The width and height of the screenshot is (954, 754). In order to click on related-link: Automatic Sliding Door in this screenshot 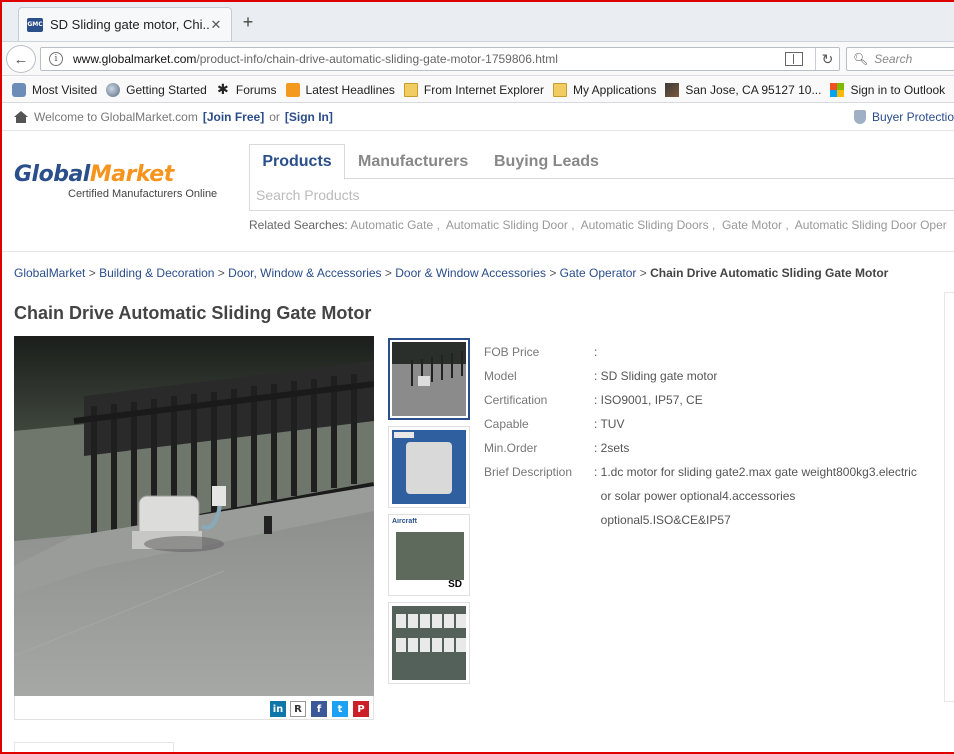, I will do `click(507, 225)`.